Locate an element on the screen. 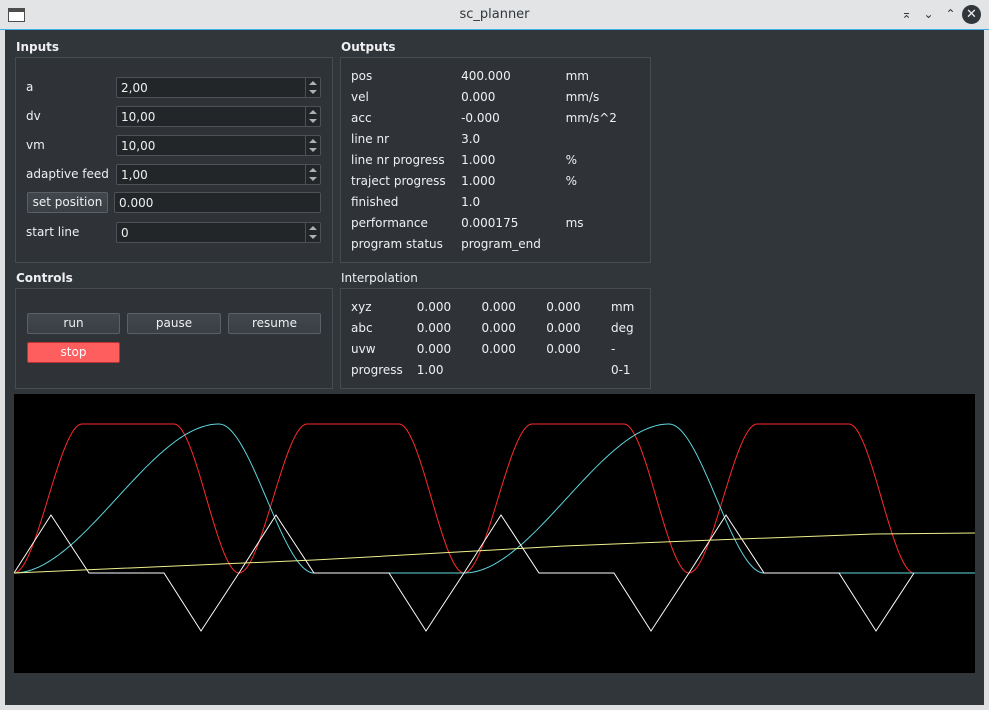 Image resolution: width=989 pixels, height=710 pixels. vm-value: 10,00 is located at coordinates (138, 146).